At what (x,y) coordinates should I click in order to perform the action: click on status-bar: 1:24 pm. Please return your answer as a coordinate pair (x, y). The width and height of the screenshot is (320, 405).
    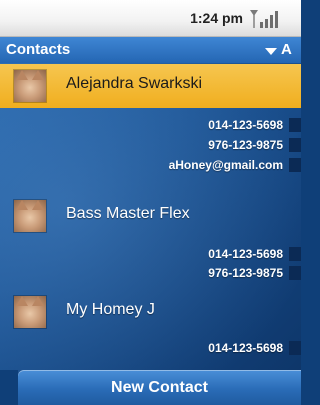
    Looking at the image, I should click on (150, 18).